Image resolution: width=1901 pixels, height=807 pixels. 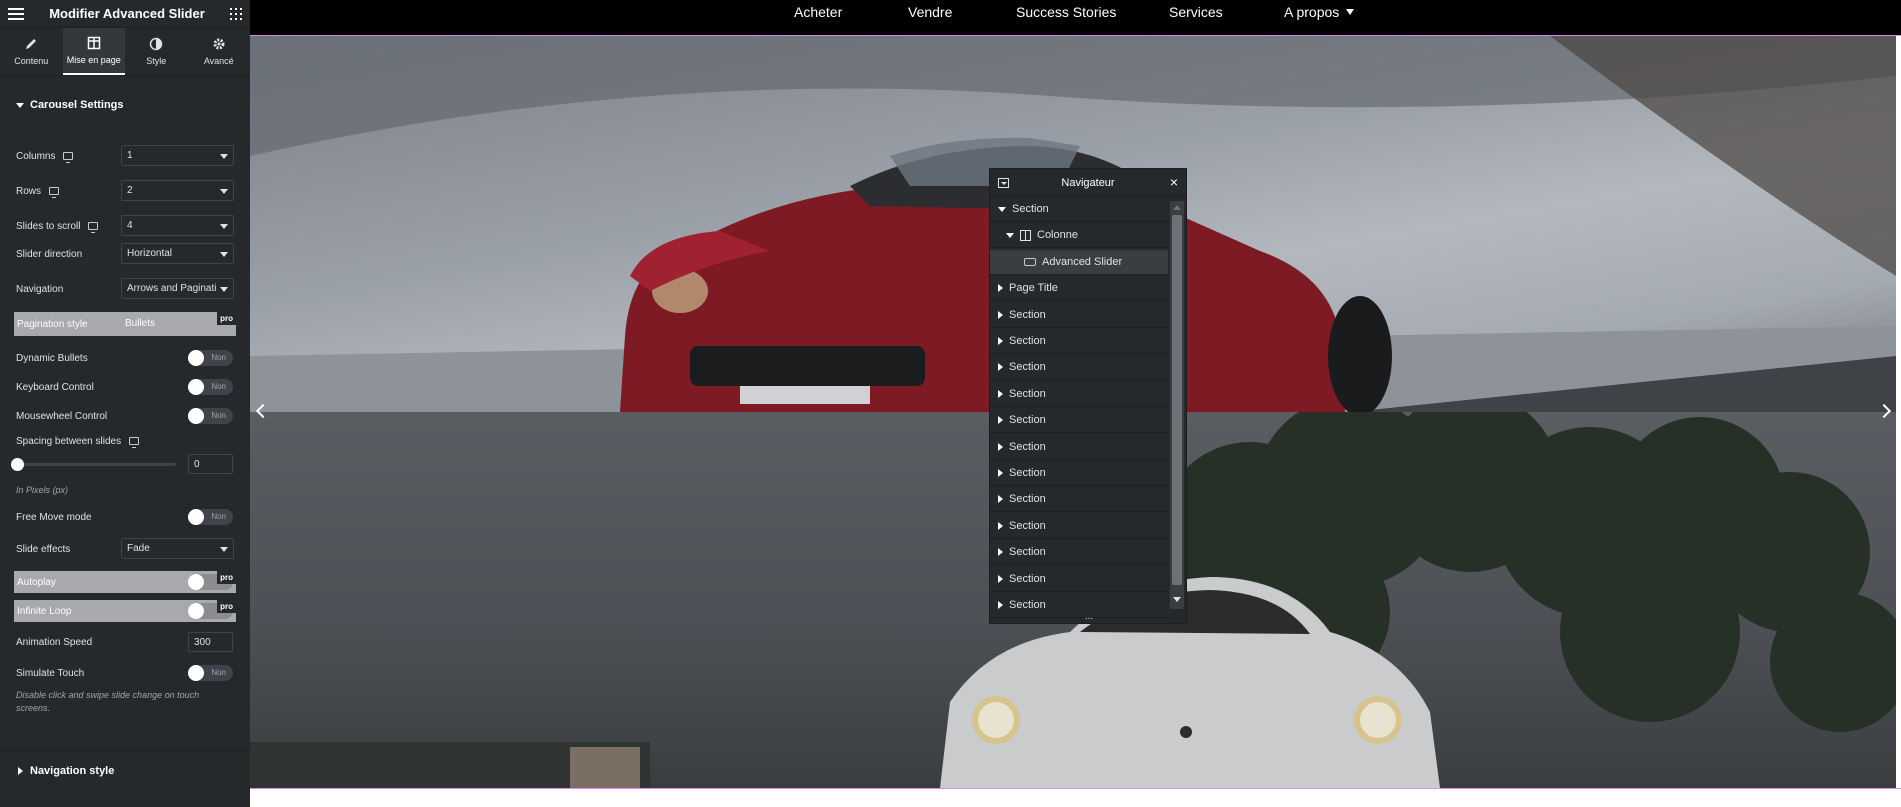 What do you see at coordinates (130, 190) in the screenshot?
I see `rows-value: 2` at bounding box center [130, 190].